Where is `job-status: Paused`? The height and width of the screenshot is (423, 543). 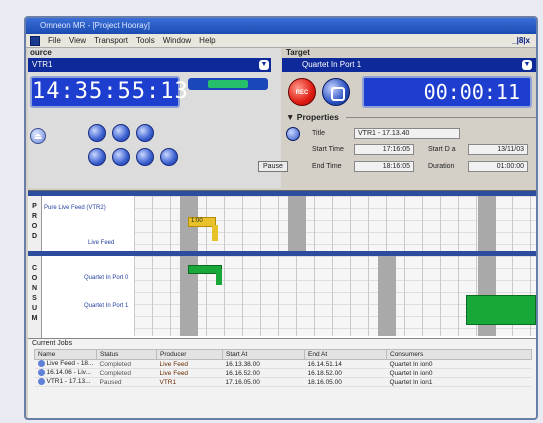 job-status: Paused is located at coordinates (126, 382).